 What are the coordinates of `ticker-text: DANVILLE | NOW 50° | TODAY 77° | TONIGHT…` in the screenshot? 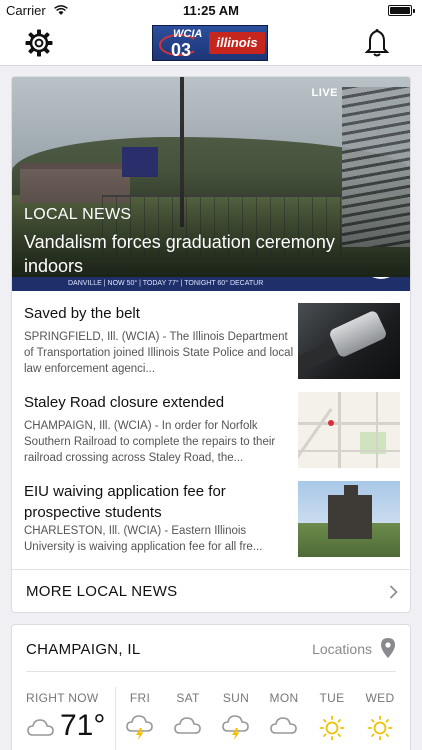 It's located at (166, 283).